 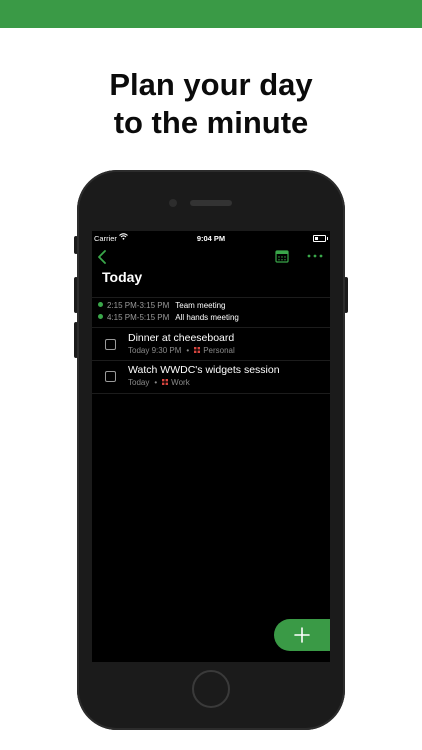 What do you see at coordinates (159, 382) in the screenshot?
I see `task-meta: Today • Work` at bounding box center [159, 382].